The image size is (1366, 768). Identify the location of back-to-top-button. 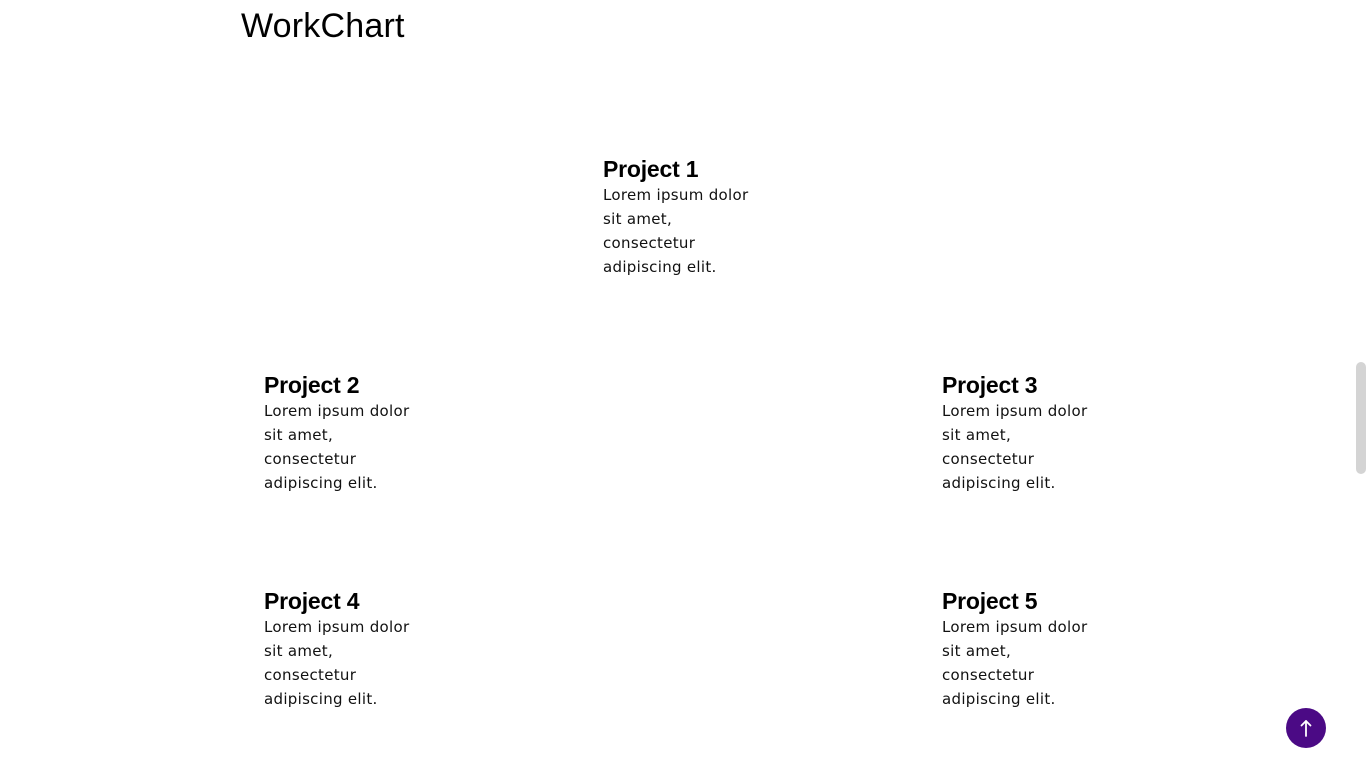
(1306, 728).